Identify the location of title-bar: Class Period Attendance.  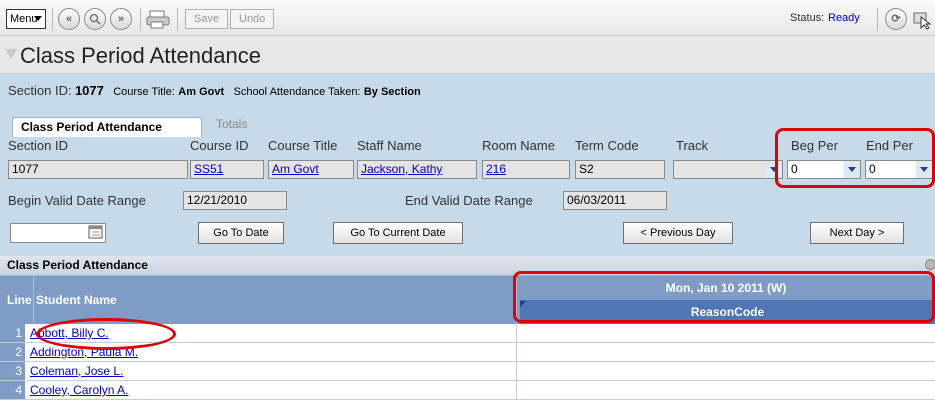
(467, 55).